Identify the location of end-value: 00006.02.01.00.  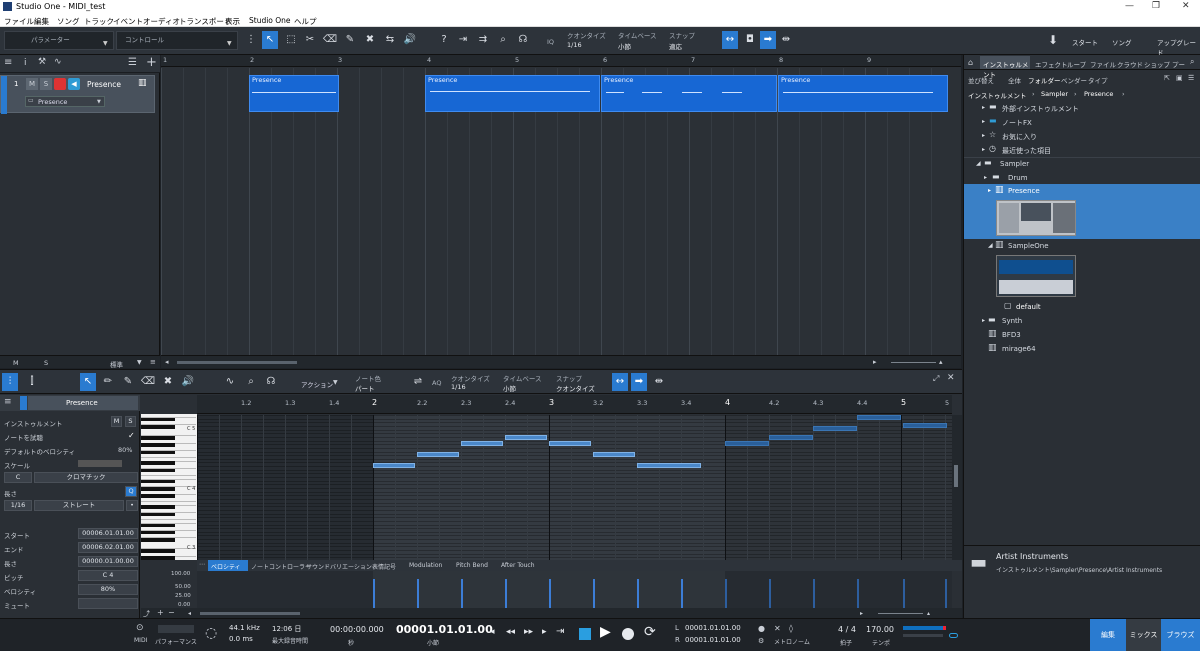
(108, 547).